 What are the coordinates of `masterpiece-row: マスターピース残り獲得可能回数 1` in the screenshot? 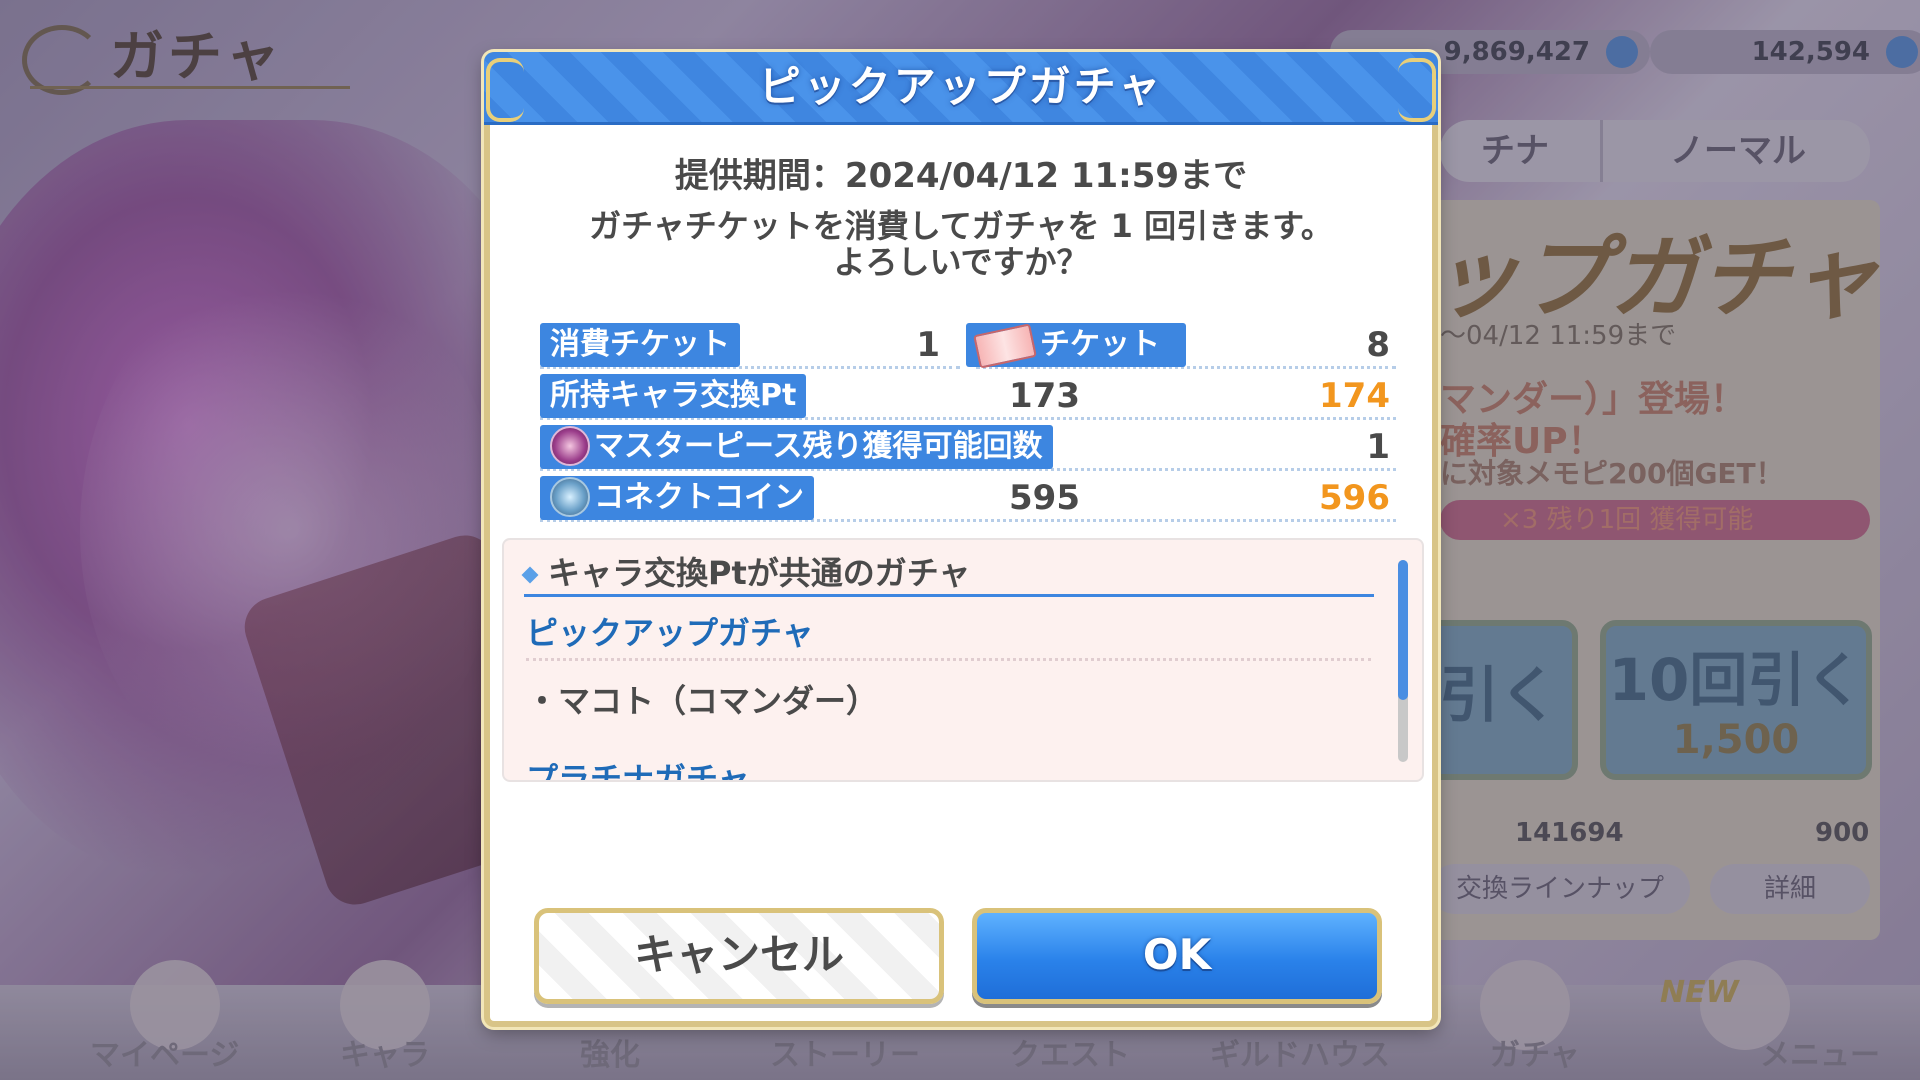 It's located at (968, 448).